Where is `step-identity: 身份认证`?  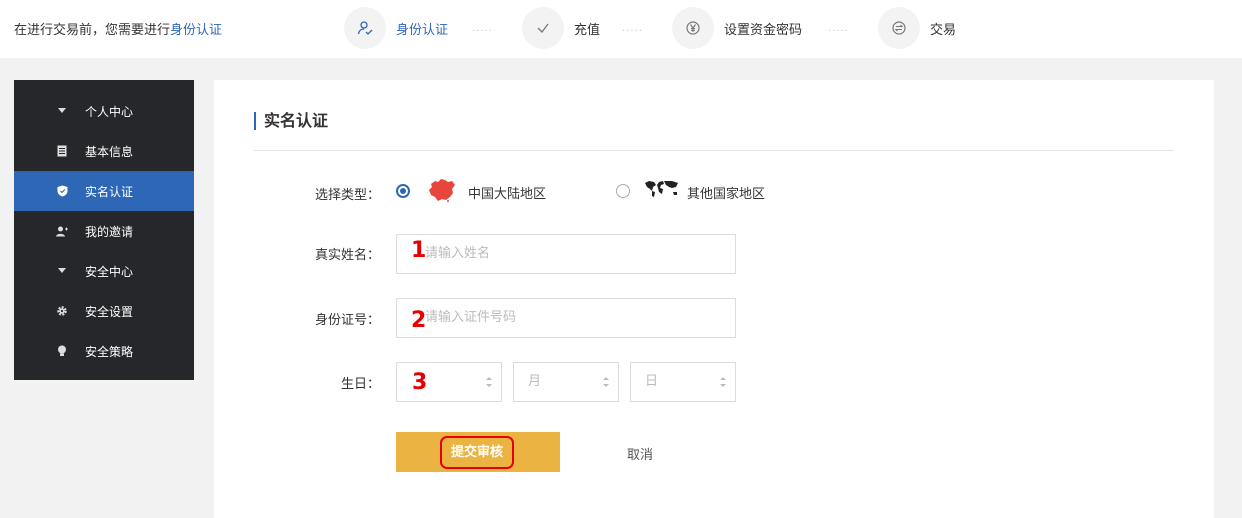
step-identity: 身份认证 is located at coordinates (396, 28).